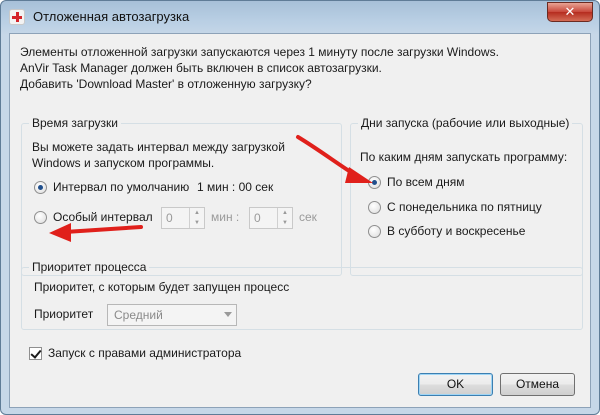 Image resolution: width=600 pixels, height=415 pixels. What do you see at coordinates (40, 187) in the screenshot?
I see `radio-default-interval` at bounding box center [40, 187].